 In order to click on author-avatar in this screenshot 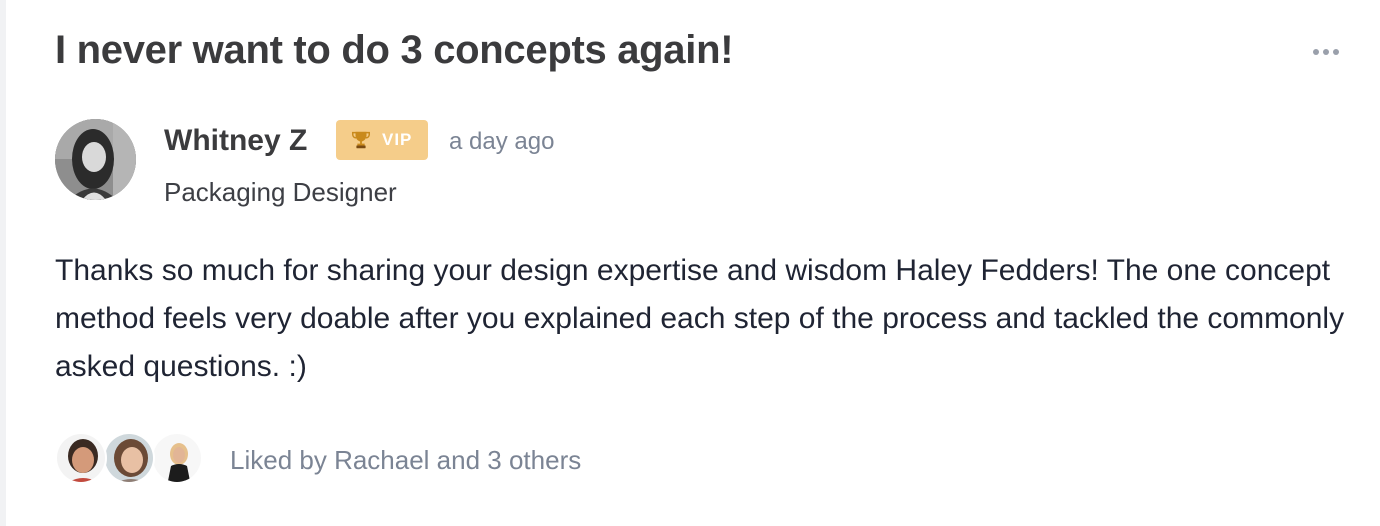, I will do `click(95, 159)`.